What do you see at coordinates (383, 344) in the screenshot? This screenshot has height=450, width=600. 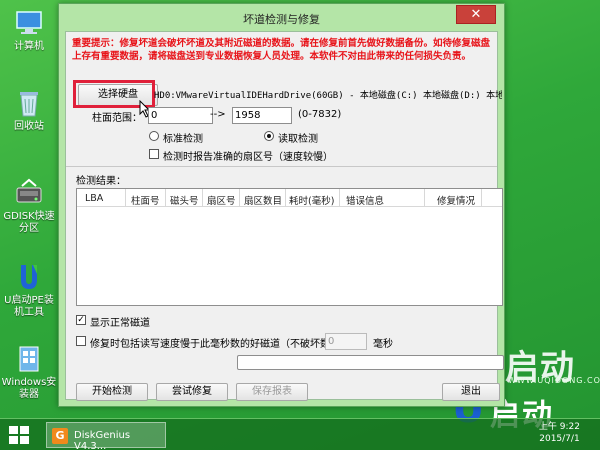 I see `ms-unit-label: 毫秒` at bounding box center [383, 344].